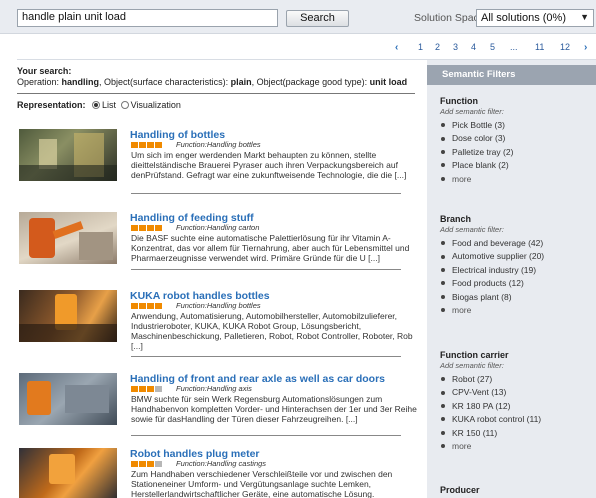 Image resolution: width=596 pixels, height=498 pixels. Describe the element at coordinates (420, 47) in the screenshot. I see `page-link: 1` at that location.